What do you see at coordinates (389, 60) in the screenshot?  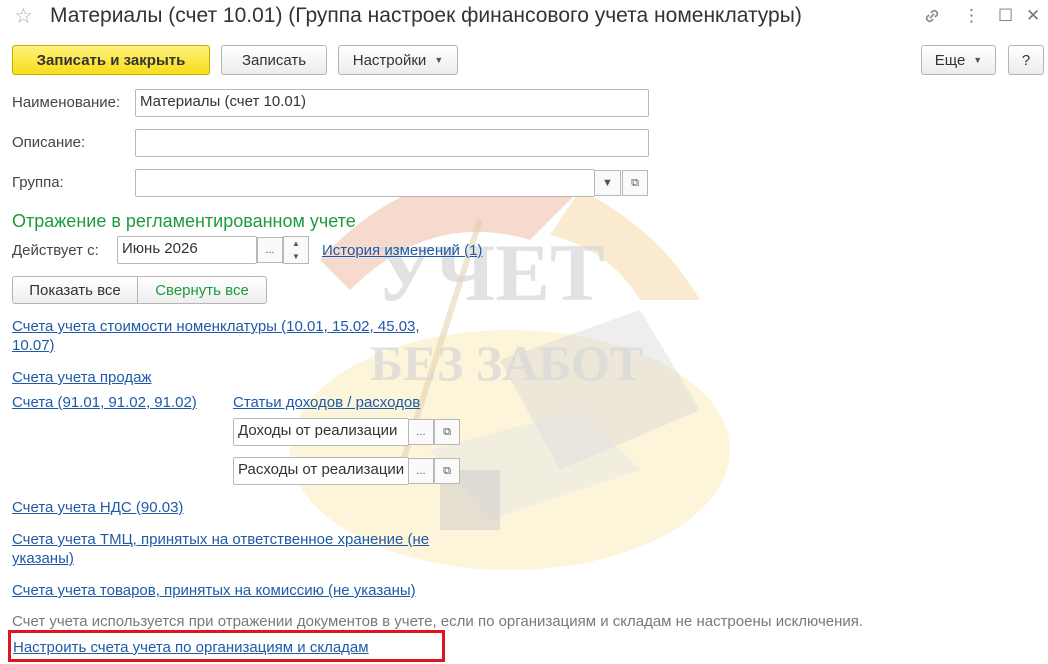 I see `settings-label: Настройки` at bounding box center [389, 60].